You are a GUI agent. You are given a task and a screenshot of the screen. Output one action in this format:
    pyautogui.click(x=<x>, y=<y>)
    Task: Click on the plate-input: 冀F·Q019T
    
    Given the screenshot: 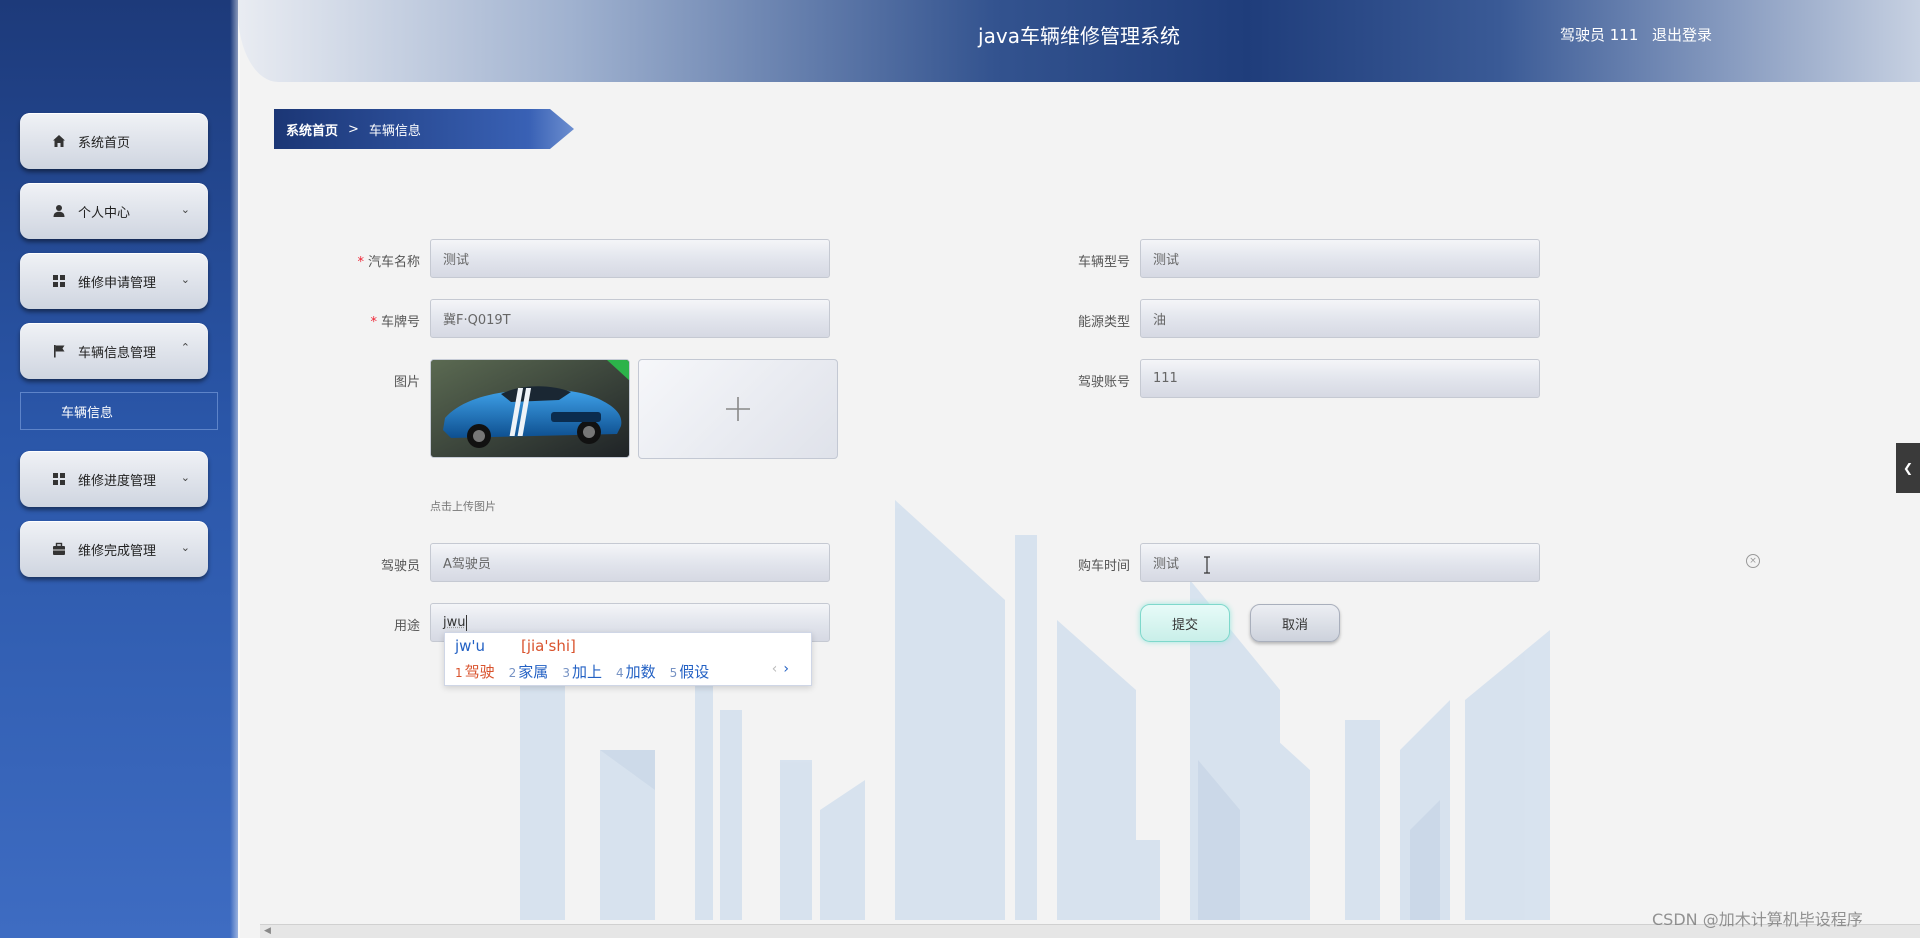 What is the action you would take?
    pyautogui.click(x=630, y=318)
    